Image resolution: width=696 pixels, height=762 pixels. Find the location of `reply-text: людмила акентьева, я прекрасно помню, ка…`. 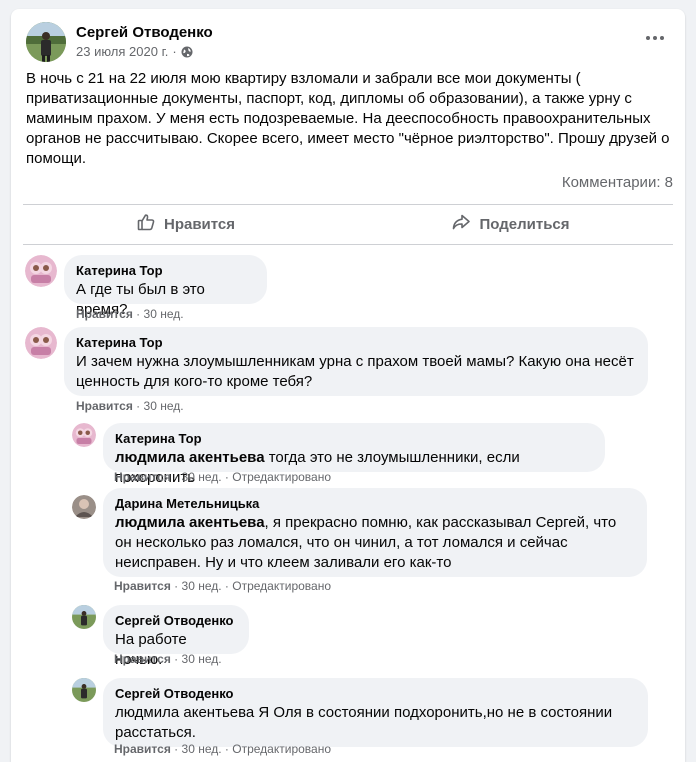

reply-text: людмила акентьева, я прекрасно помню, ка… is located at coordinates (375, 543).